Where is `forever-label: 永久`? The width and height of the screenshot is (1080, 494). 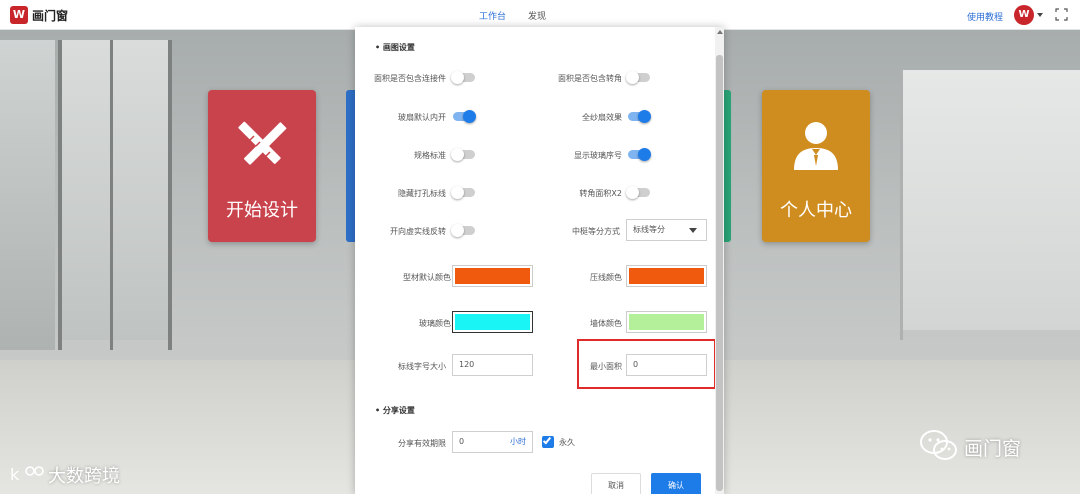 forever-label: 永久 is located at coordinates (567, 442).